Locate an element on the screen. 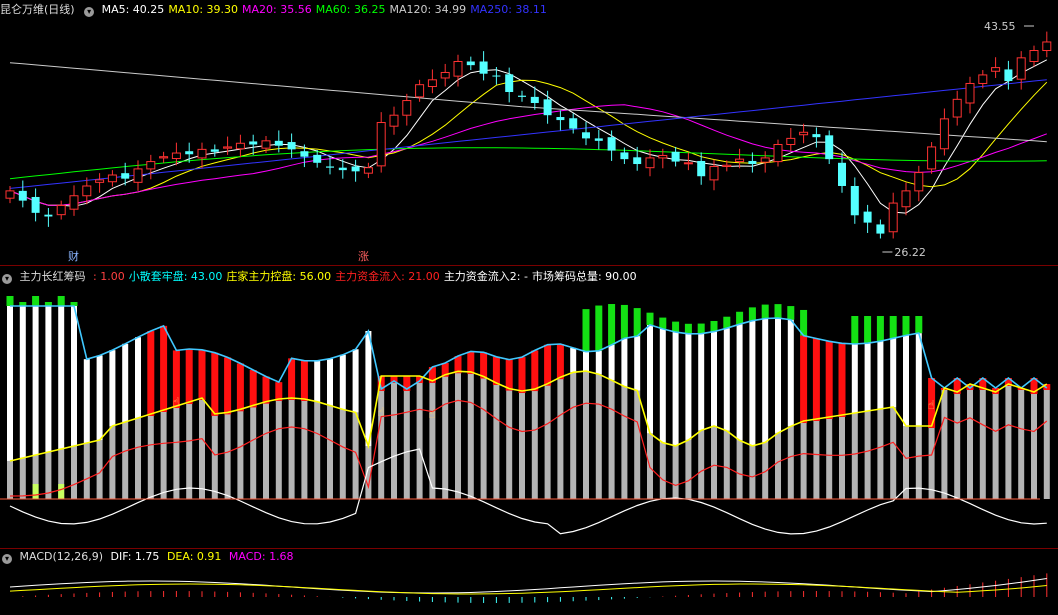 The image size is (1058, 615). high-label: 43.55 is located at coordinates (1000, 26).